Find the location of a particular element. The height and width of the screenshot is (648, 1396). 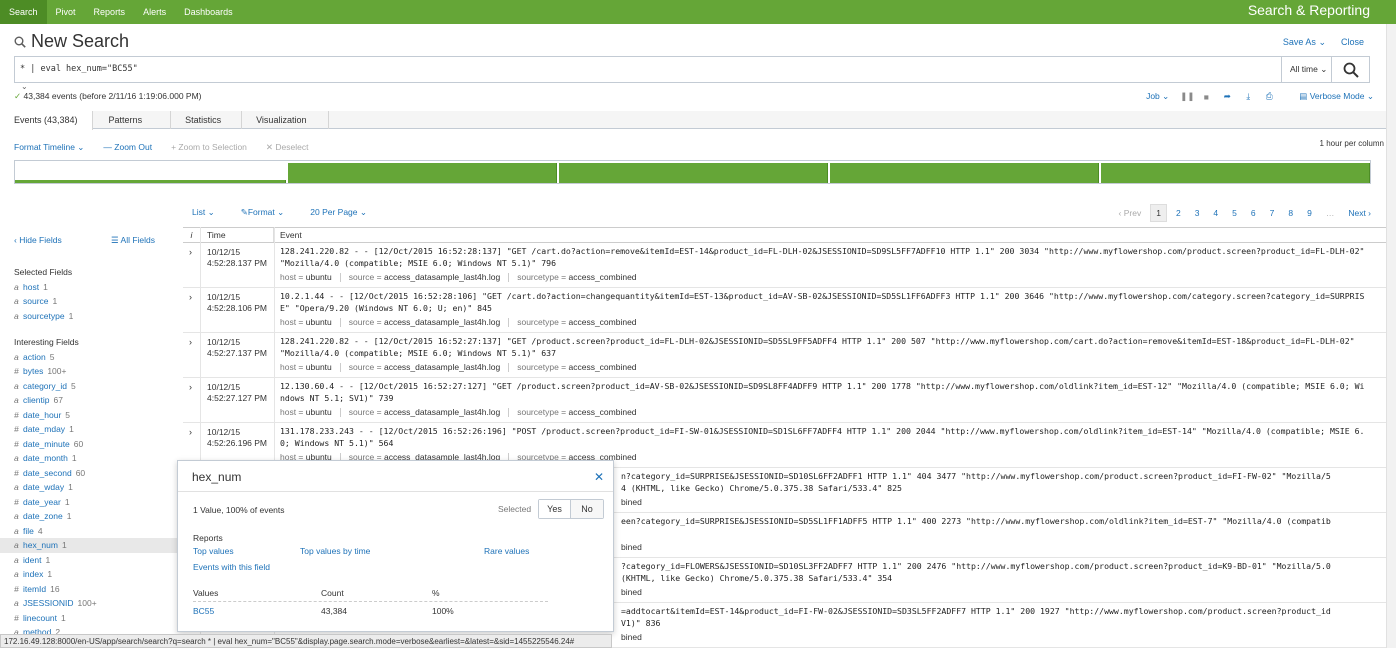

column-header-event: Event is located at coordinates (830, 235).